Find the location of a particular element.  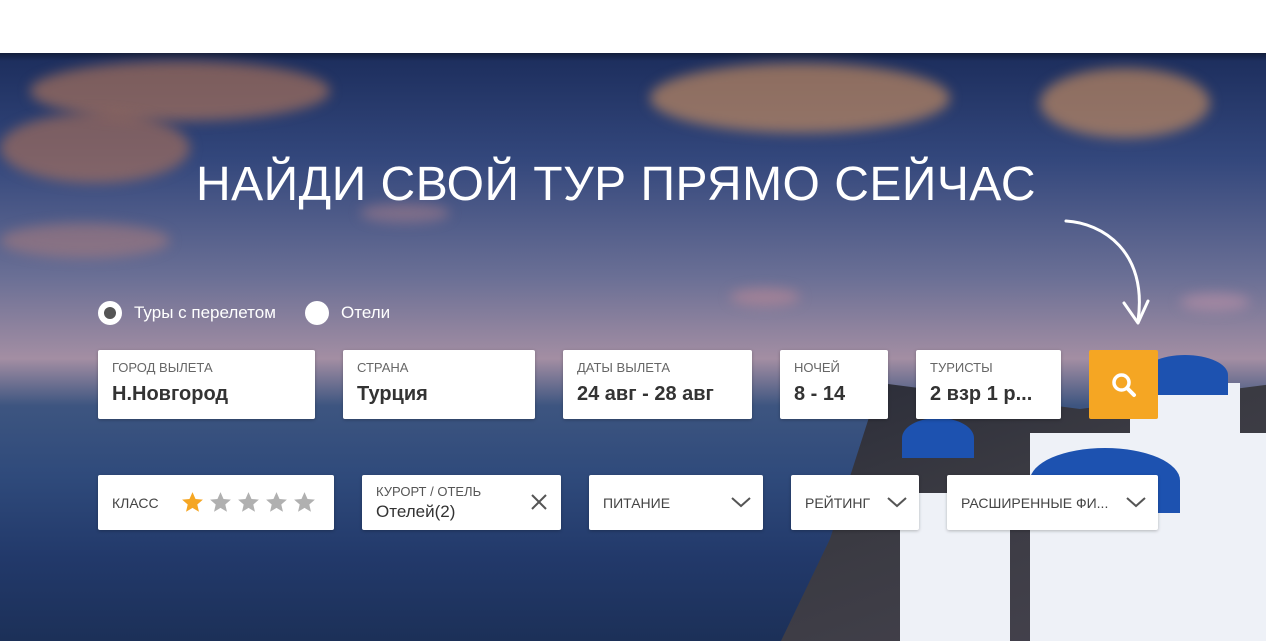

radio-unchecked-icon is located at coordinates (317, 313).